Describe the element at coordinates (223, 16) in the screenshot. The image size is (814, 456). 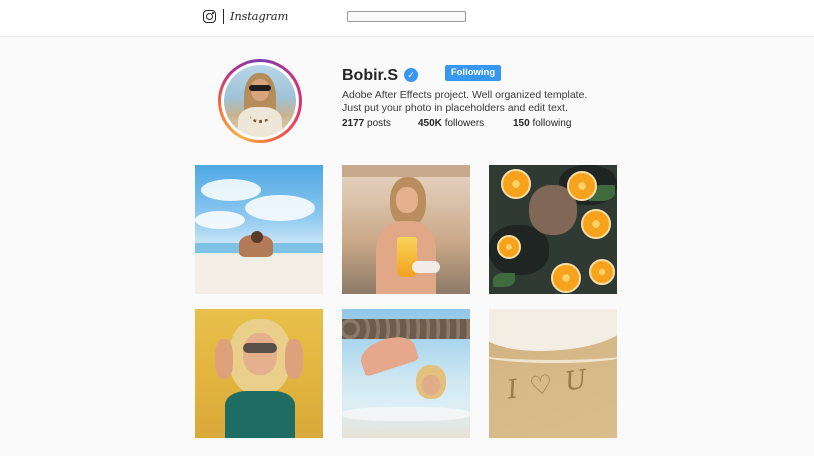
I see `logo-divider` at that location.